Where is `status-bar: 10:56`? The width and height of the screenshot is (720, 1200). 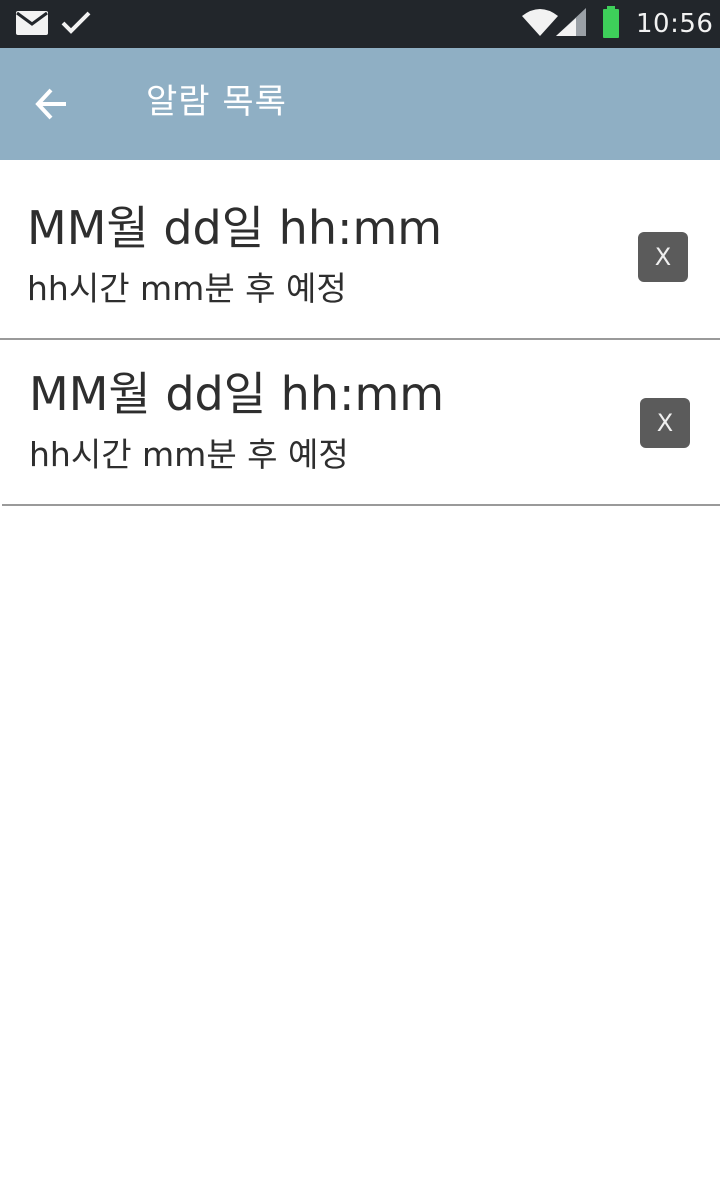 status-bar: 10:56 is located at coordinates (360, 24).